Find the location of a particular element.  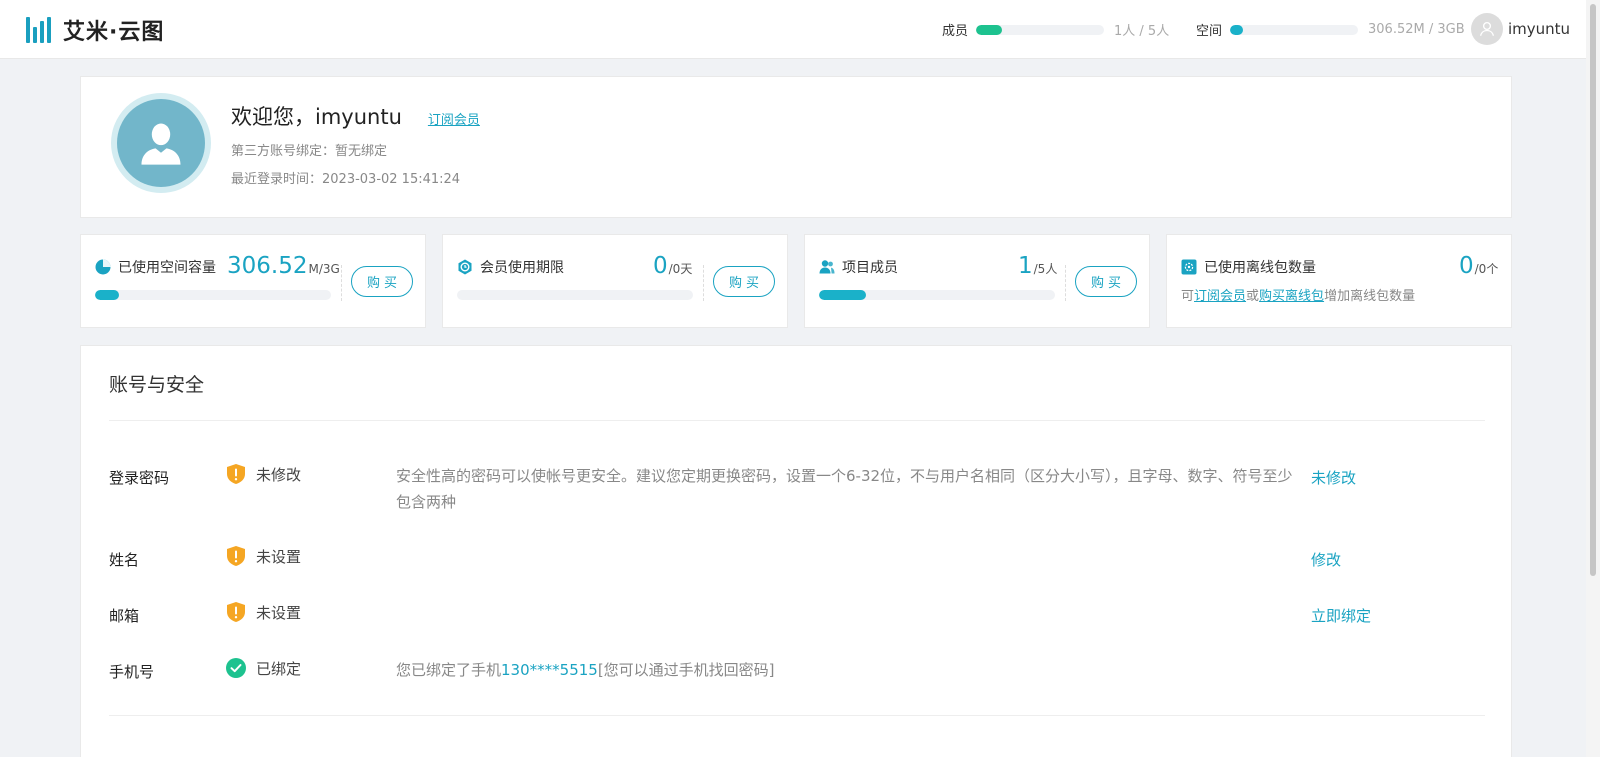

members-usage: 成员 1人 / 5人 is located at coordinates (1055, 29).